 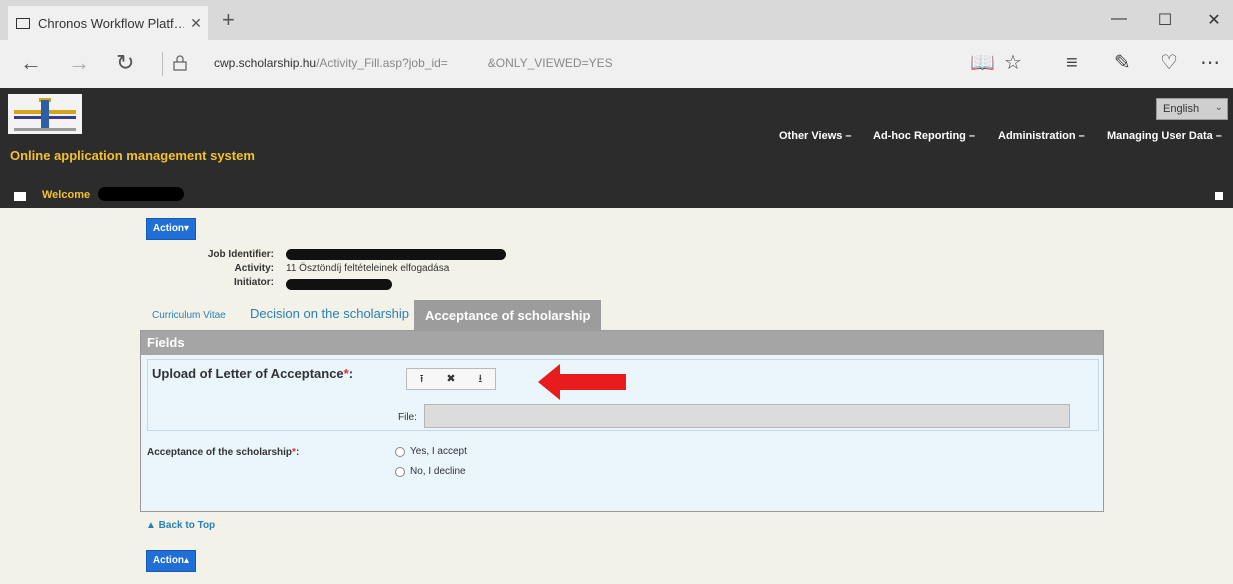 I want to click on page-icon, so click(x=23, y=23).